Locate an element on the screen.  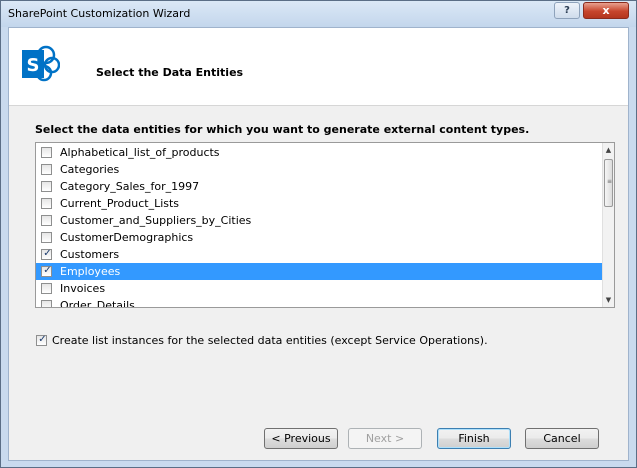
entity-label: Customer_and_Suppliers_by_Cities is located at coordinates (156, 220).